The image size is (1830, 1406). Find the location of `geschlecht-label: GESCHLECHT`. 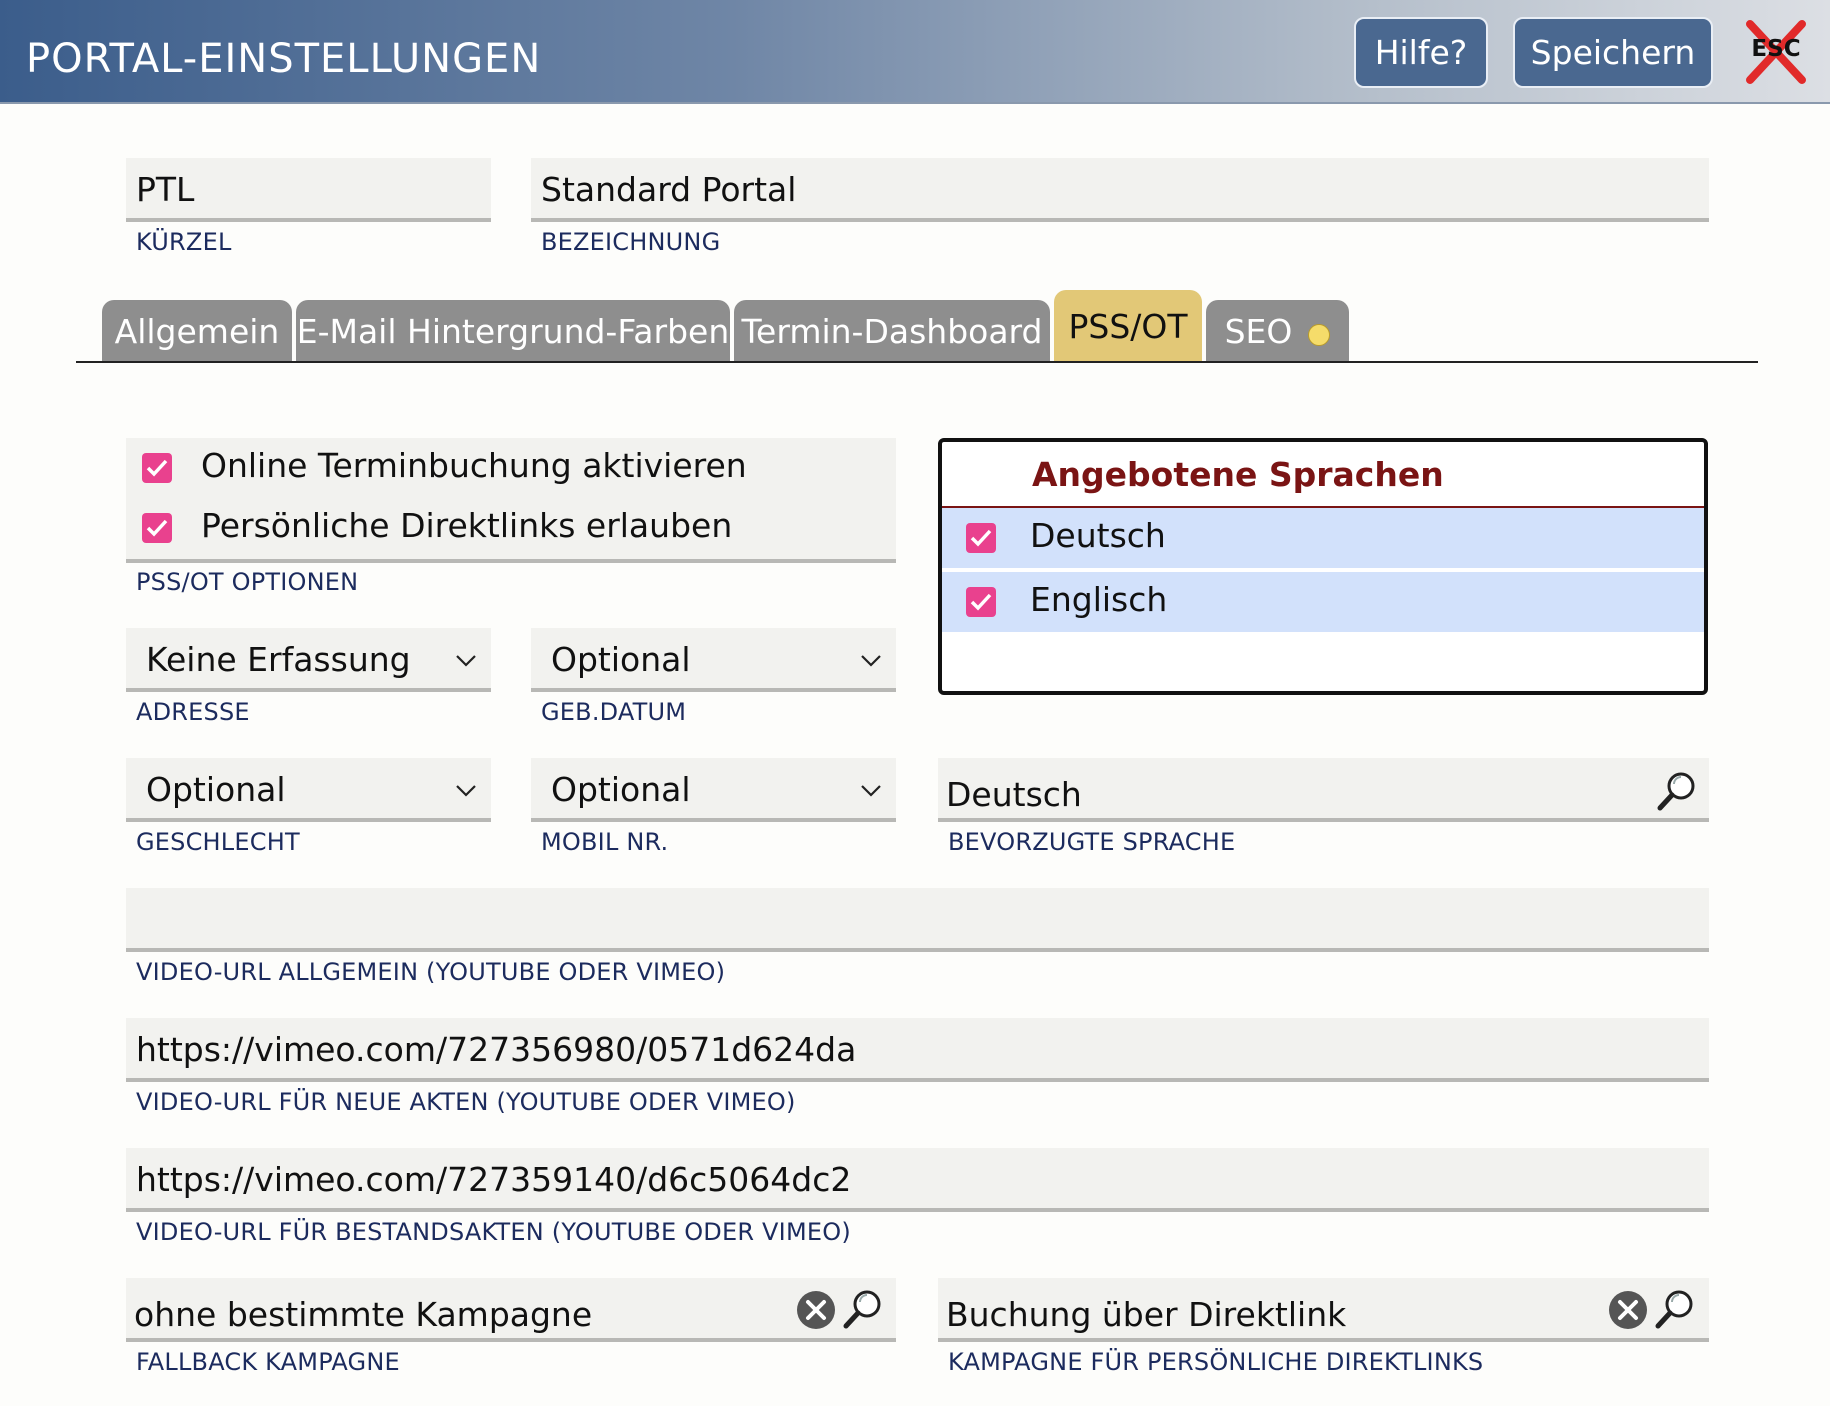

geschlecht-label: GESCHLECHT is located at coordinates (218, 842).